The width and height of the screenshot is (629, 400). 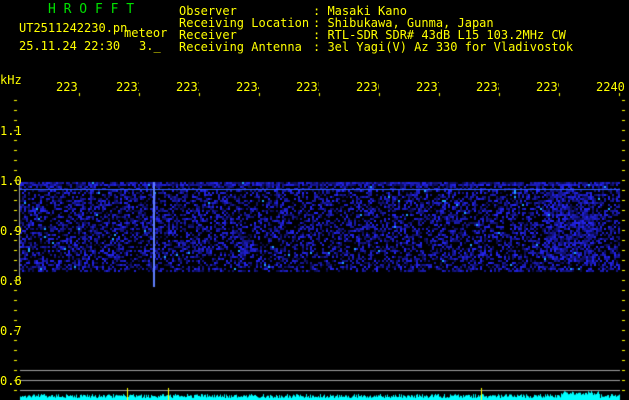 What do you see at coordinates (127, 87) in the screenshot?
I see `x-tick-label: 2232` at bounding box center [127, 87].